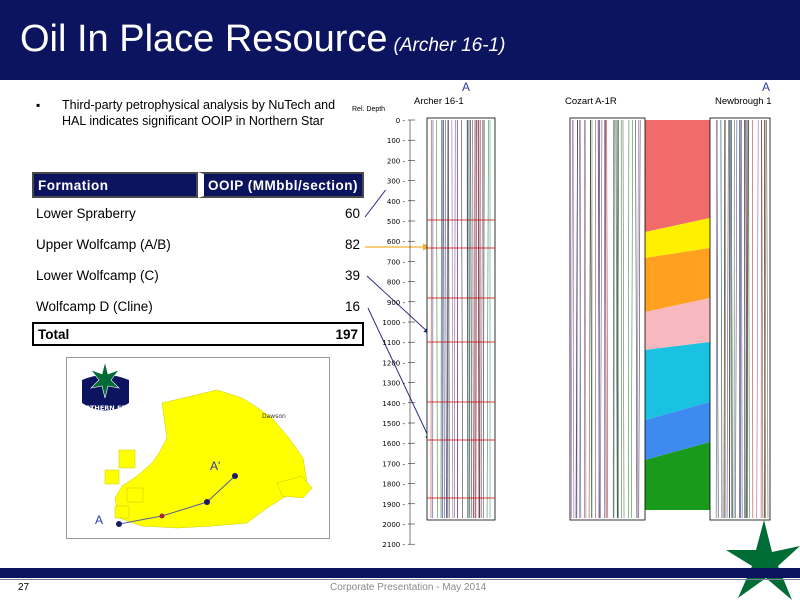 This screenshot has width=800, height=600. I want to click on depth-tick-label: 1100 -, so click(393, 343).